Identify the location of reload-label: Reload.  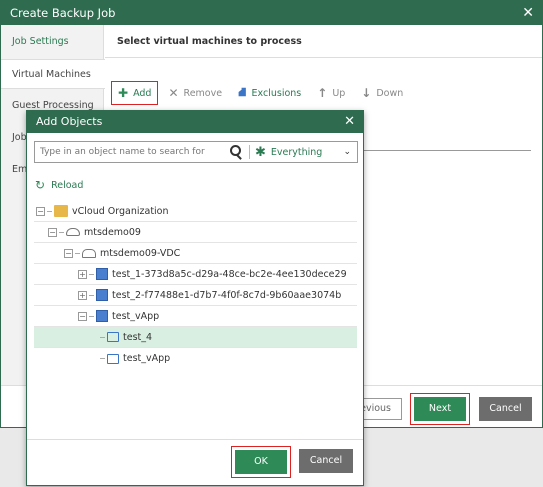
(67, 185).